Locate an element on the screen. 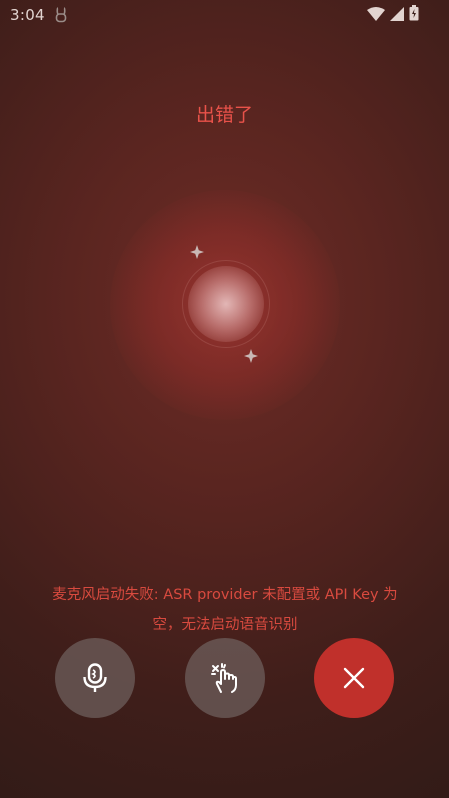  close-icon is located at coordinates (354, 678).